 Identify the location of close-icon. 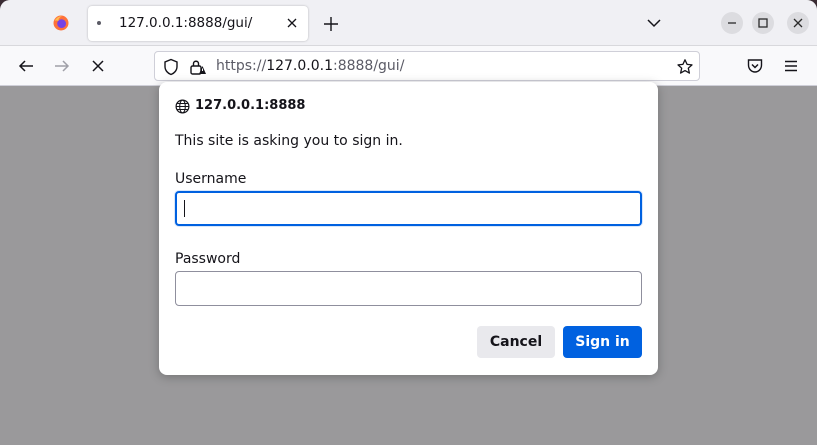
(798, 23).